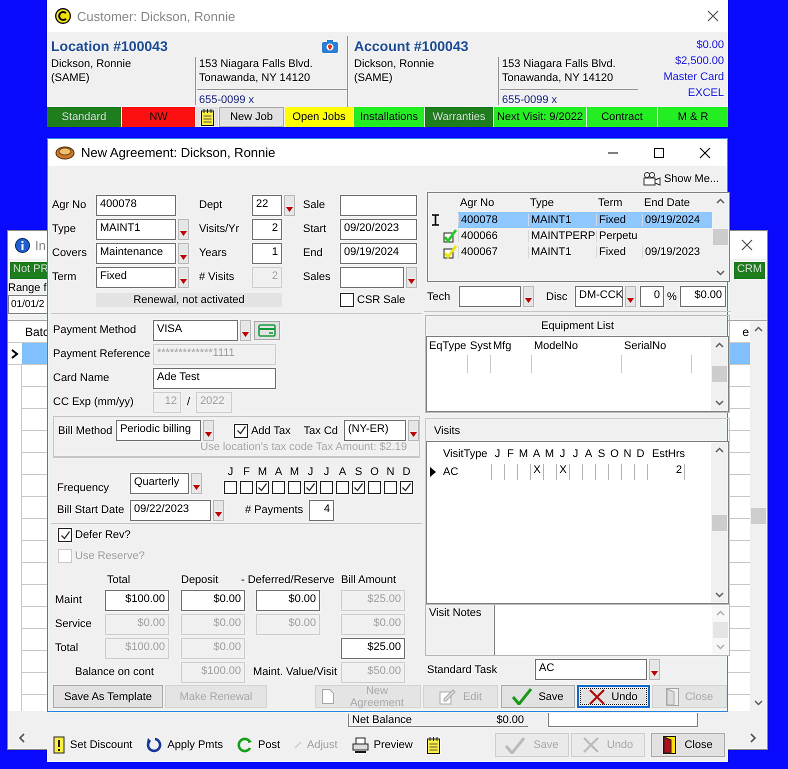 This screenshot has width=788, height=769. Describe the element at coordinates (652, 296) in the screenshot. I see `input-field: 0` at that location.